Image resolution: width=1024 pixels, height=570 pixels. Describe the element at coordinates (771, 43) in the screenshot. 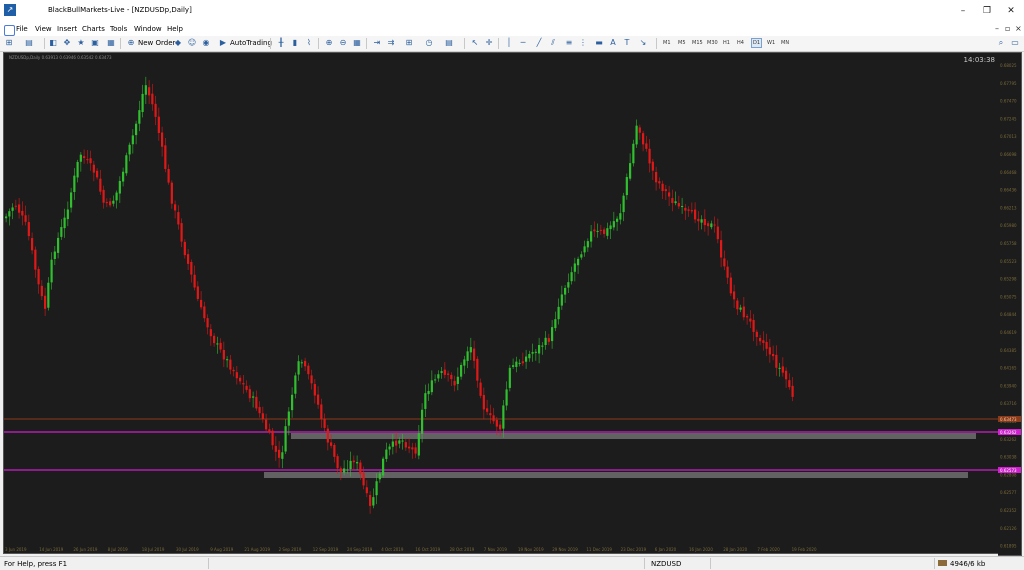

I see `timeframe-w1: W1` at that location.